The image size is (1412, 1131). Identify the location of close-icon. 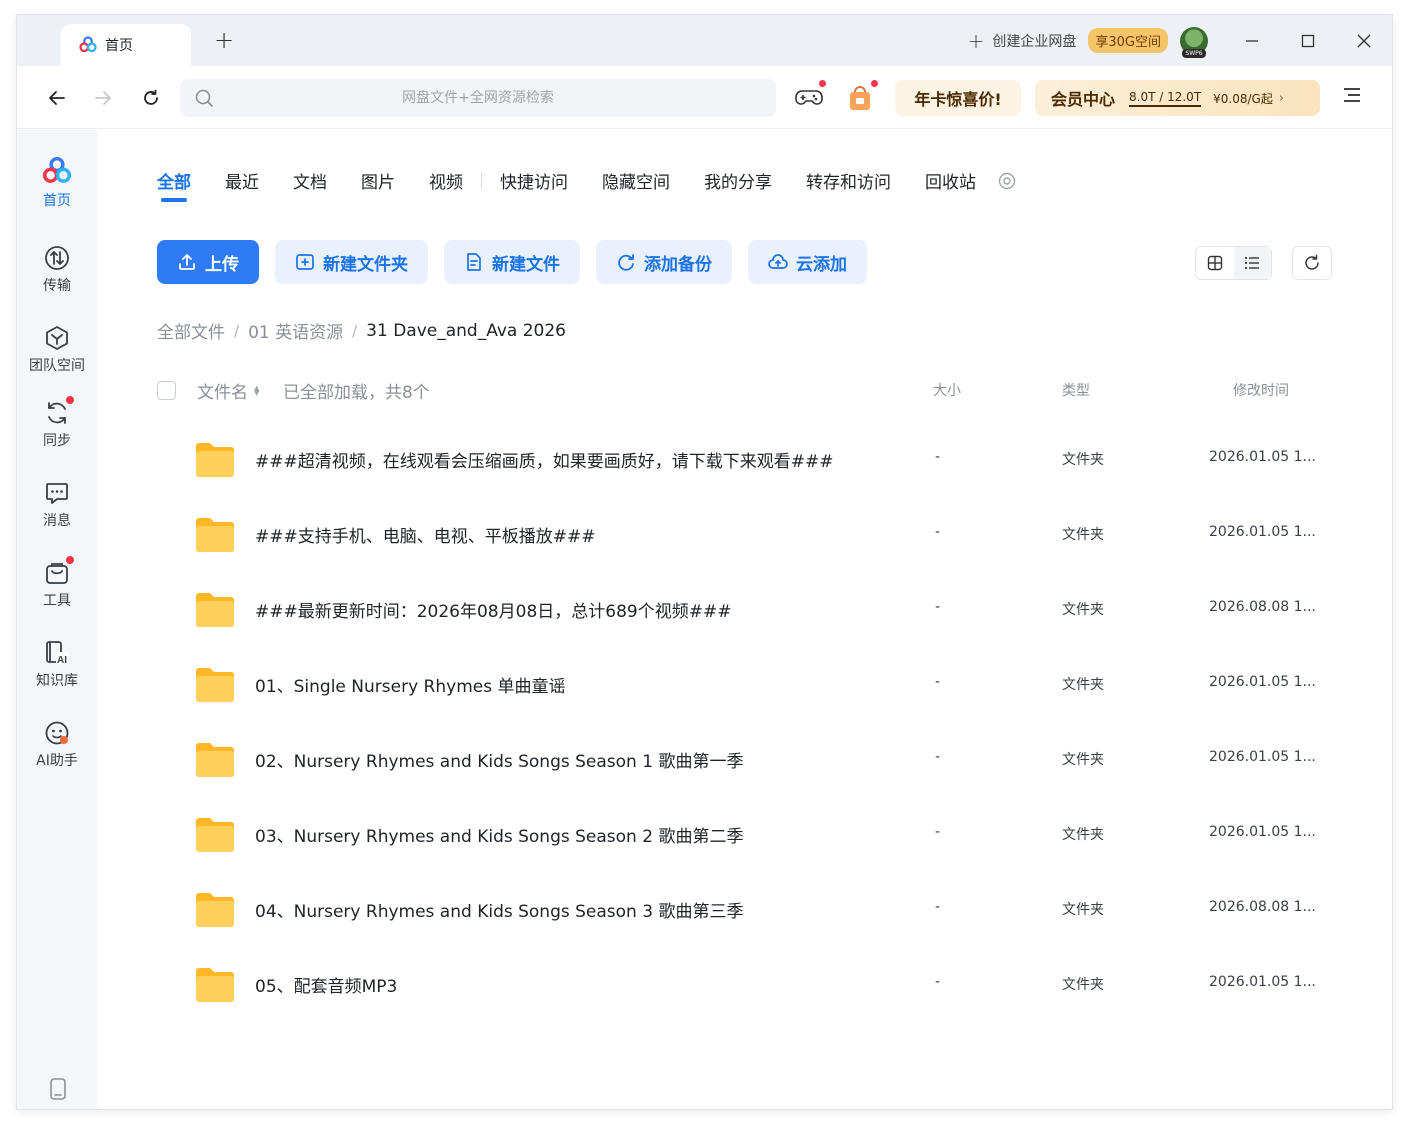
(1364, 40).